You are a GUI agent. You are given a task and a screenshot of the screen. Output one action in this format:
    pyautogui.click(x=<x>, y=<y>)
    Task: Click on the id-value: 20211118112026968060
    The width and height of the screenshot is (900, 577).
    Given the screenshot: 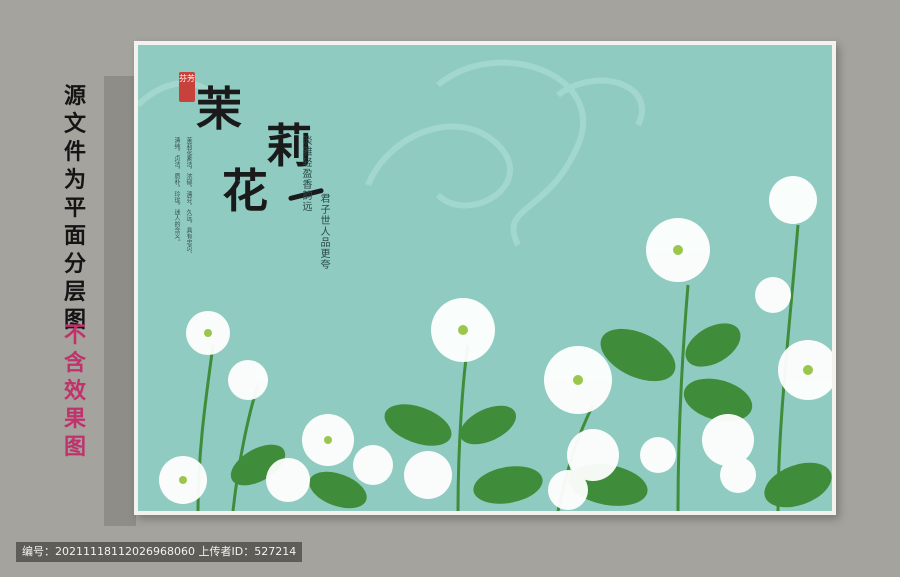 What is the action you would take?
    pyautogui.click(x=125, y=551)
    